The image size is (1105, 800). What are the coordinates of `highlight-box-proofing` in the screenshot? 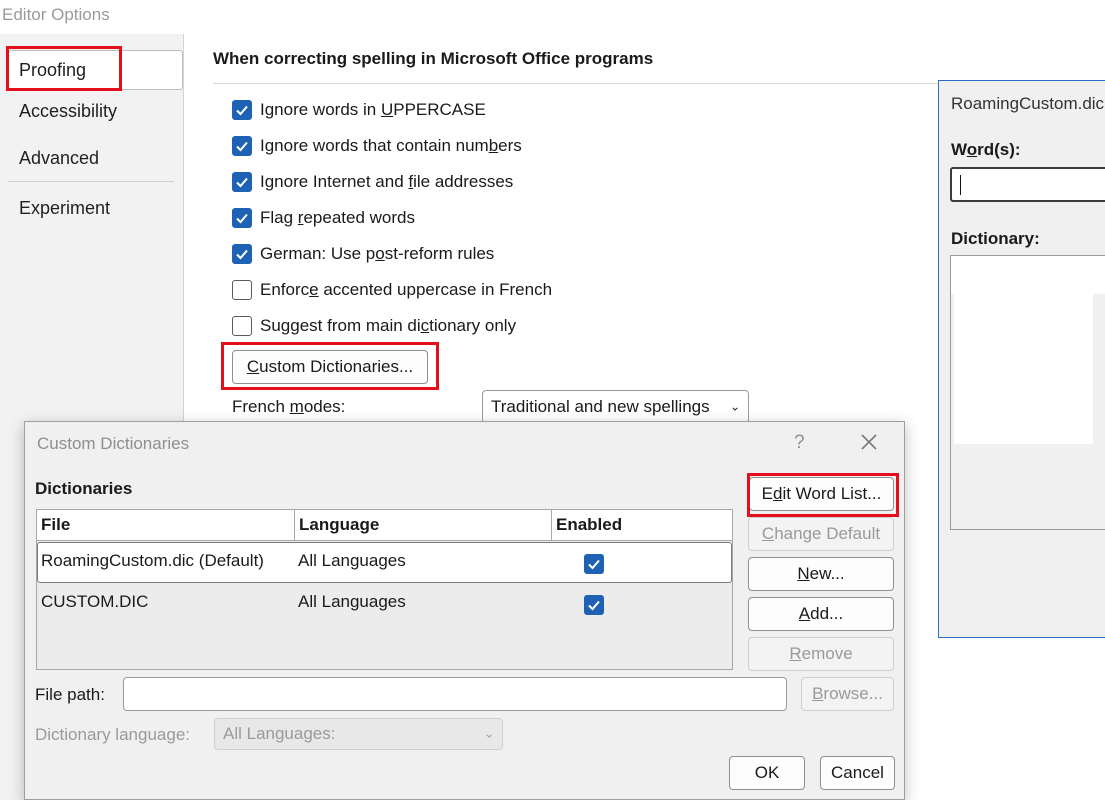 It's located at (64, 68).